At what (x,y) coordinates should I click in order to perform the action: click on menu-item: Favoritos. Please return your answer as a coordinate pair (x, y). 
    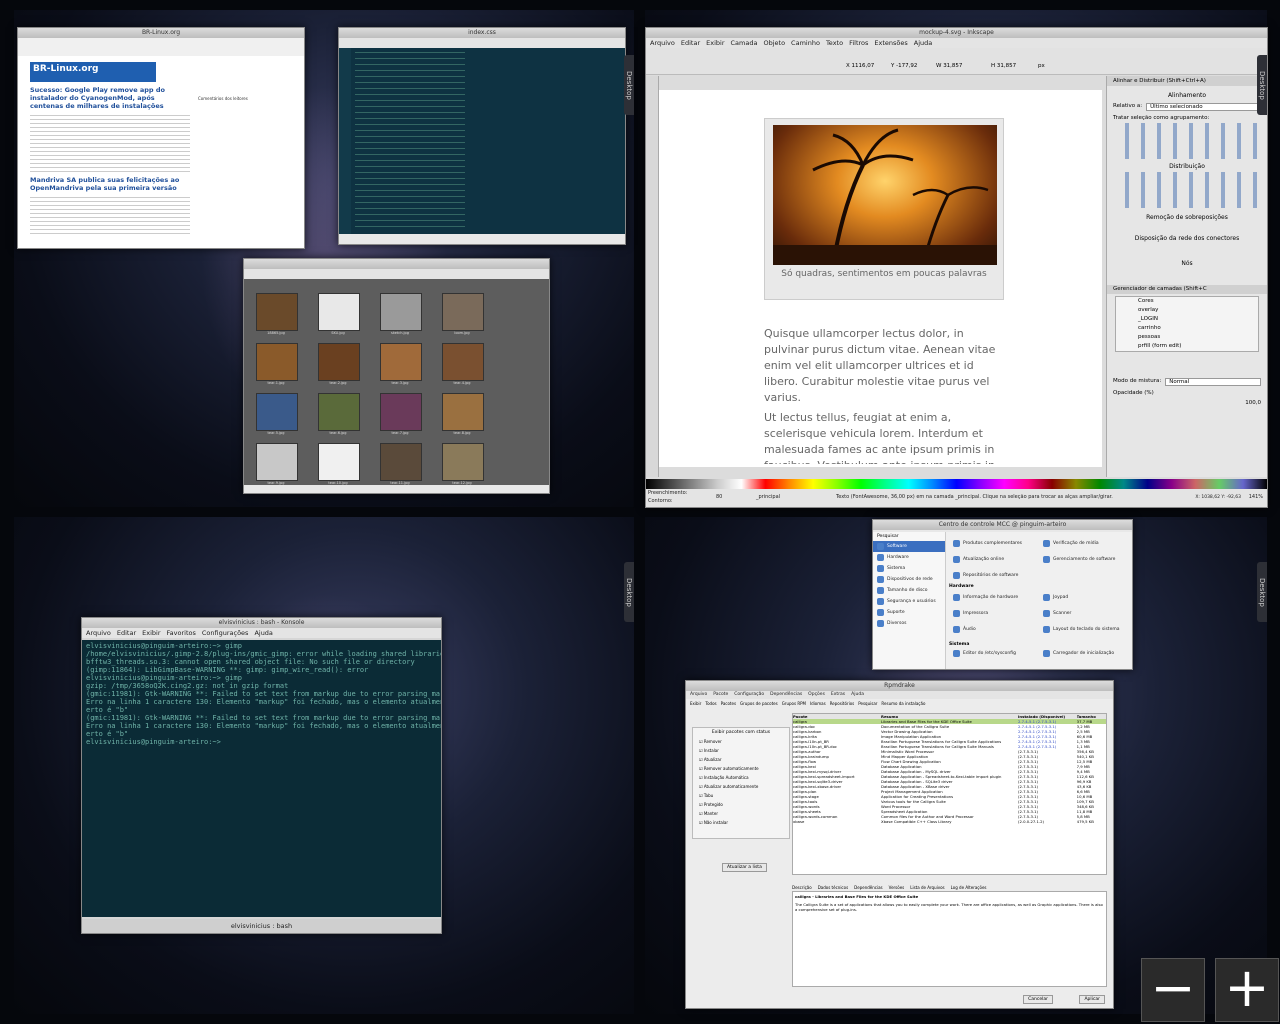
    Looking at the image, I should click on (181, 633).